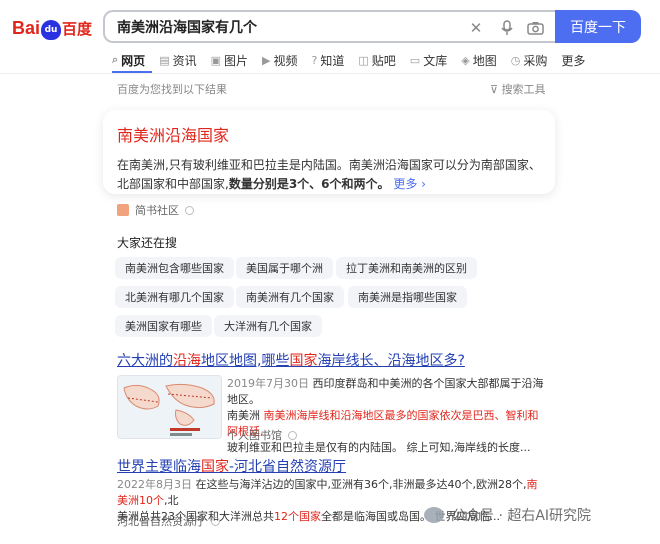 The height and width of the screenshot is (544, 660). I want to click on tab-web: ⌕ 网页, so click(128, 60).